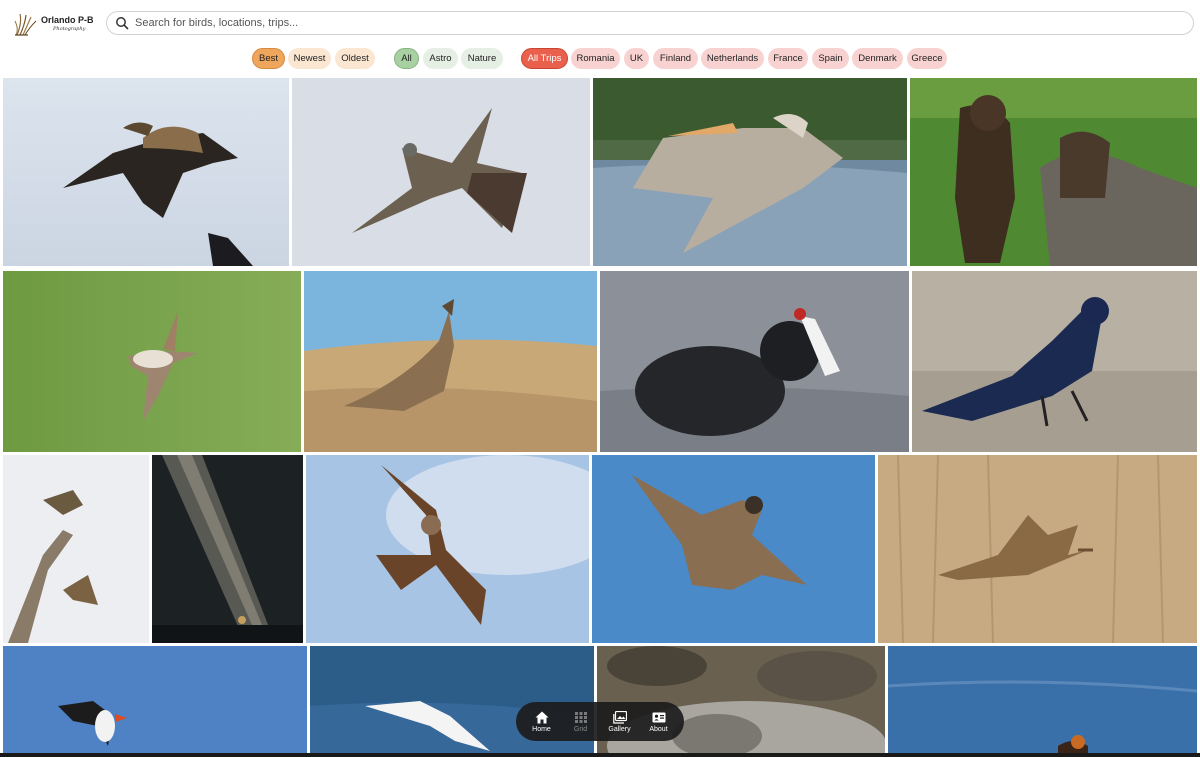  I want to click on category-astro-chip: Astro, so click(440, 58).